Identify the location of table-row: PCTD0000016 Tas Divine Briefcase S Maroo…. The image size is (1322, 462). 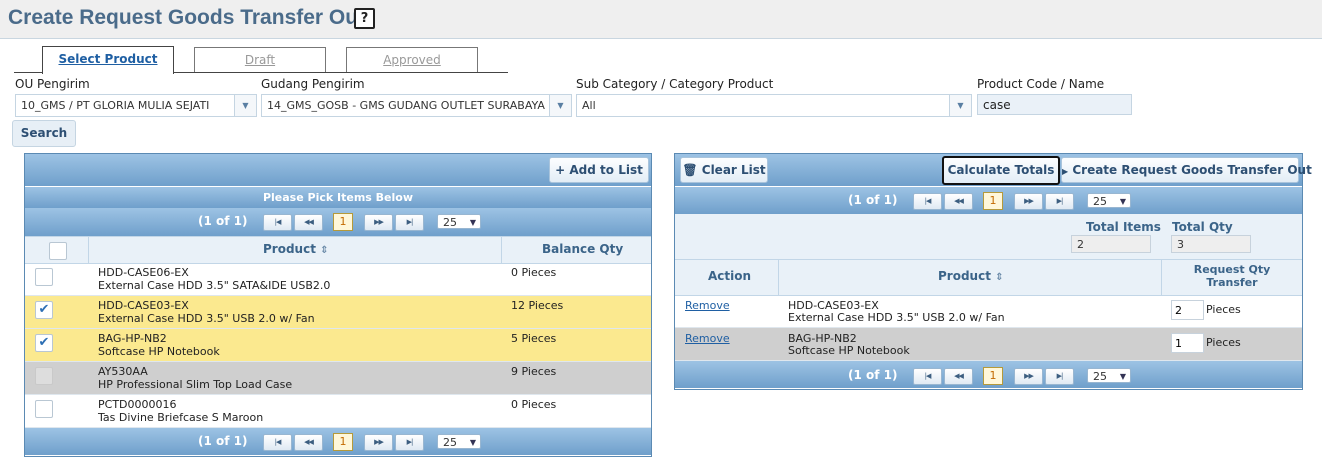
(338, 411).